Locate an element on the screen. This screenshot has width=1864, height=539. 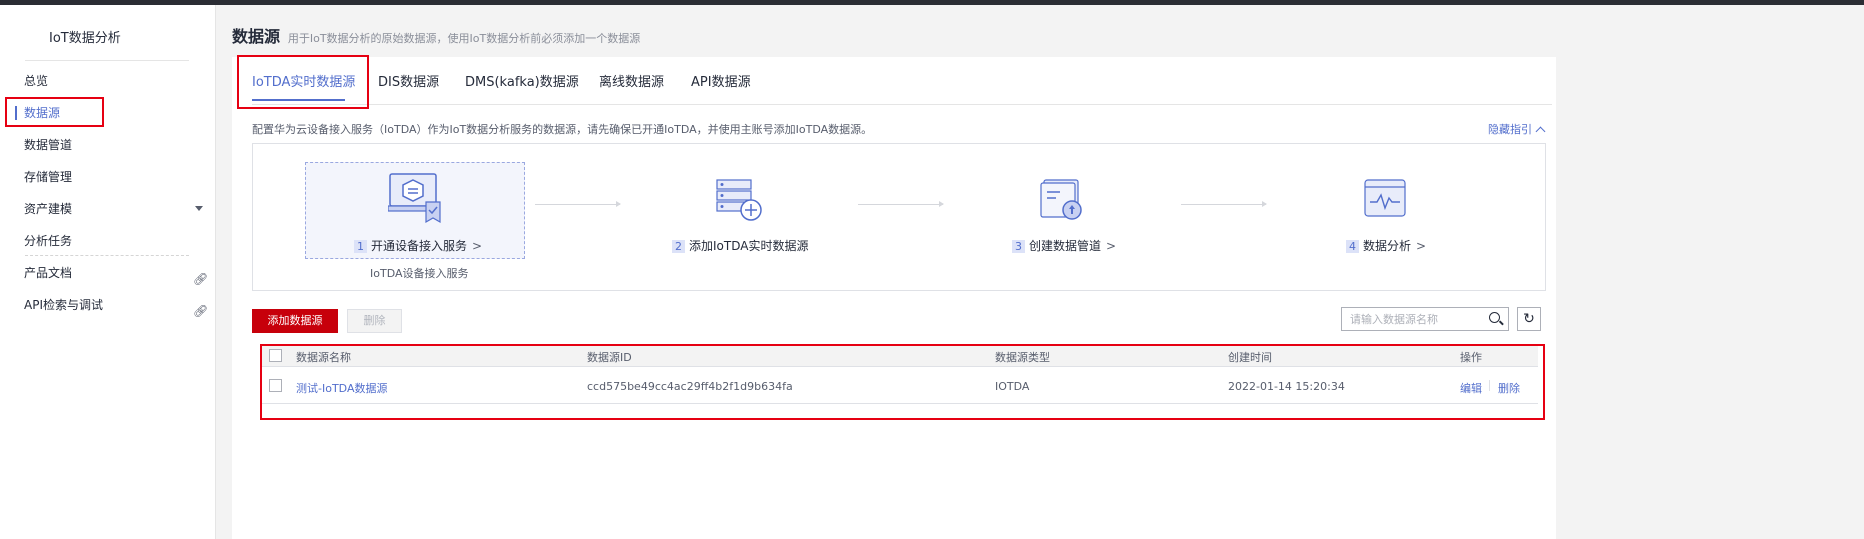
tab-dis: DIS数据源 is located at coordinates (408, 80).